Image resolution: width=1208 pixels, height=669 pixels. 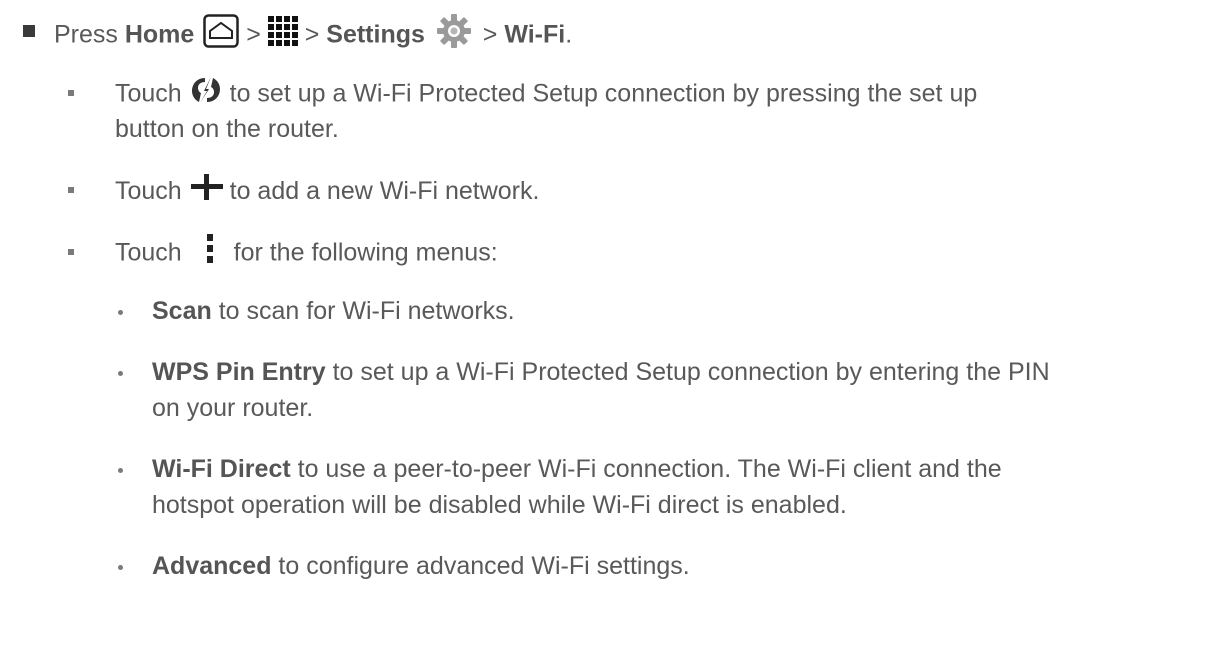 I want to click on settings-label: Settings, so click(x=375, y=34).